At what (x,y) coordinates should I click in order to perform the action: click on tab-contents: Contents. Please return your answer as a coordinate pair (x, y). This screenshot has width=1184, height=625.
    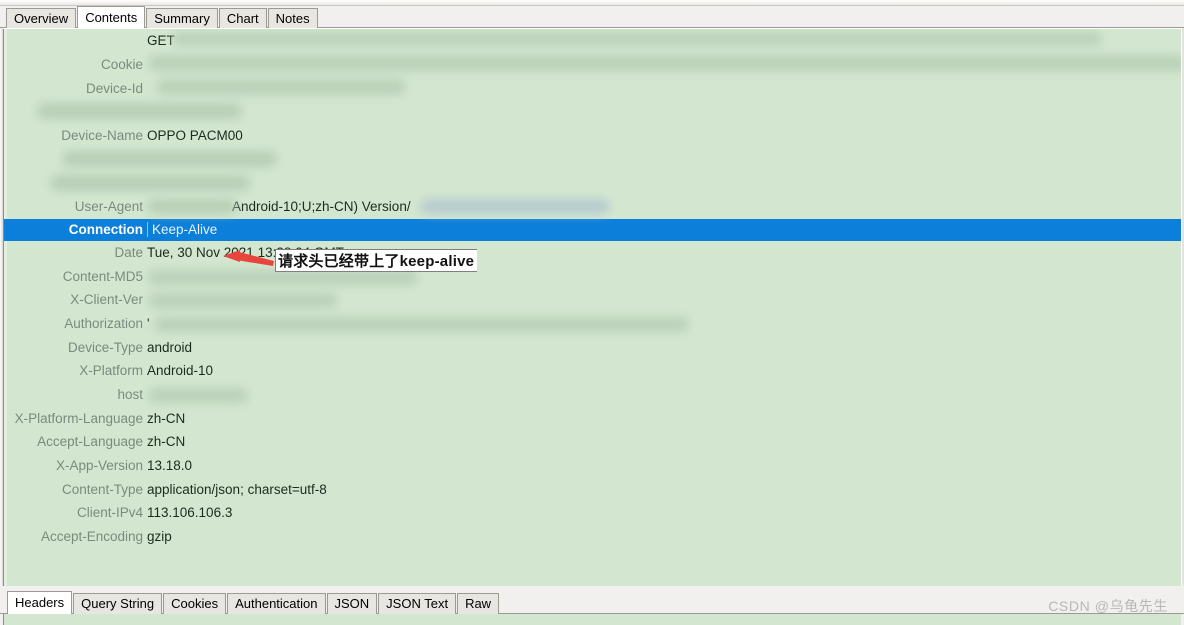
    Looking at the image, I should click on (111, 17).